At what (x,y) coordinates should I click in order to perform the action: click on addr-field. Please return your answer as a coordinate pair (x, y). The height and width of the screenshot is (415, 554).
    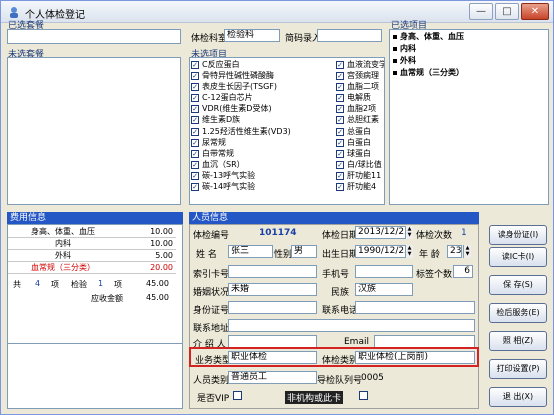
    Looking at the image, I should click on (351, 325).